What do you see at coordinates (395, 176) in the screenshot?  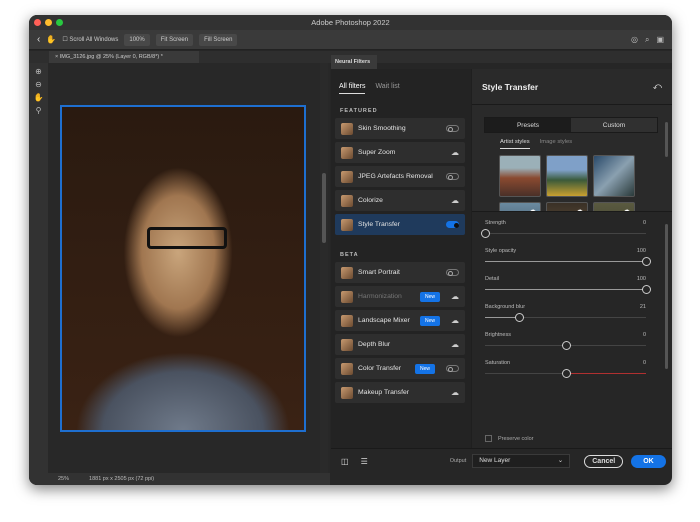 I see `filter-label: JPEG Artefacts Removal` at bounding box center [395, 176].